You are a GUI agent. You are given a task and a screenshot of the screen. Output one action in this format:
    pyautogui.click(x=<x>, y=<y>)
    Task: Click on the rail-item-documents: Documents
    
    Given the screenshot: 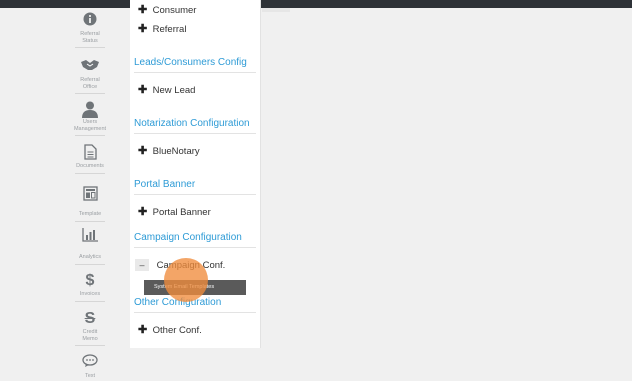 What is the action you would take?
    pyautogui.click(x=90, y=159)
    